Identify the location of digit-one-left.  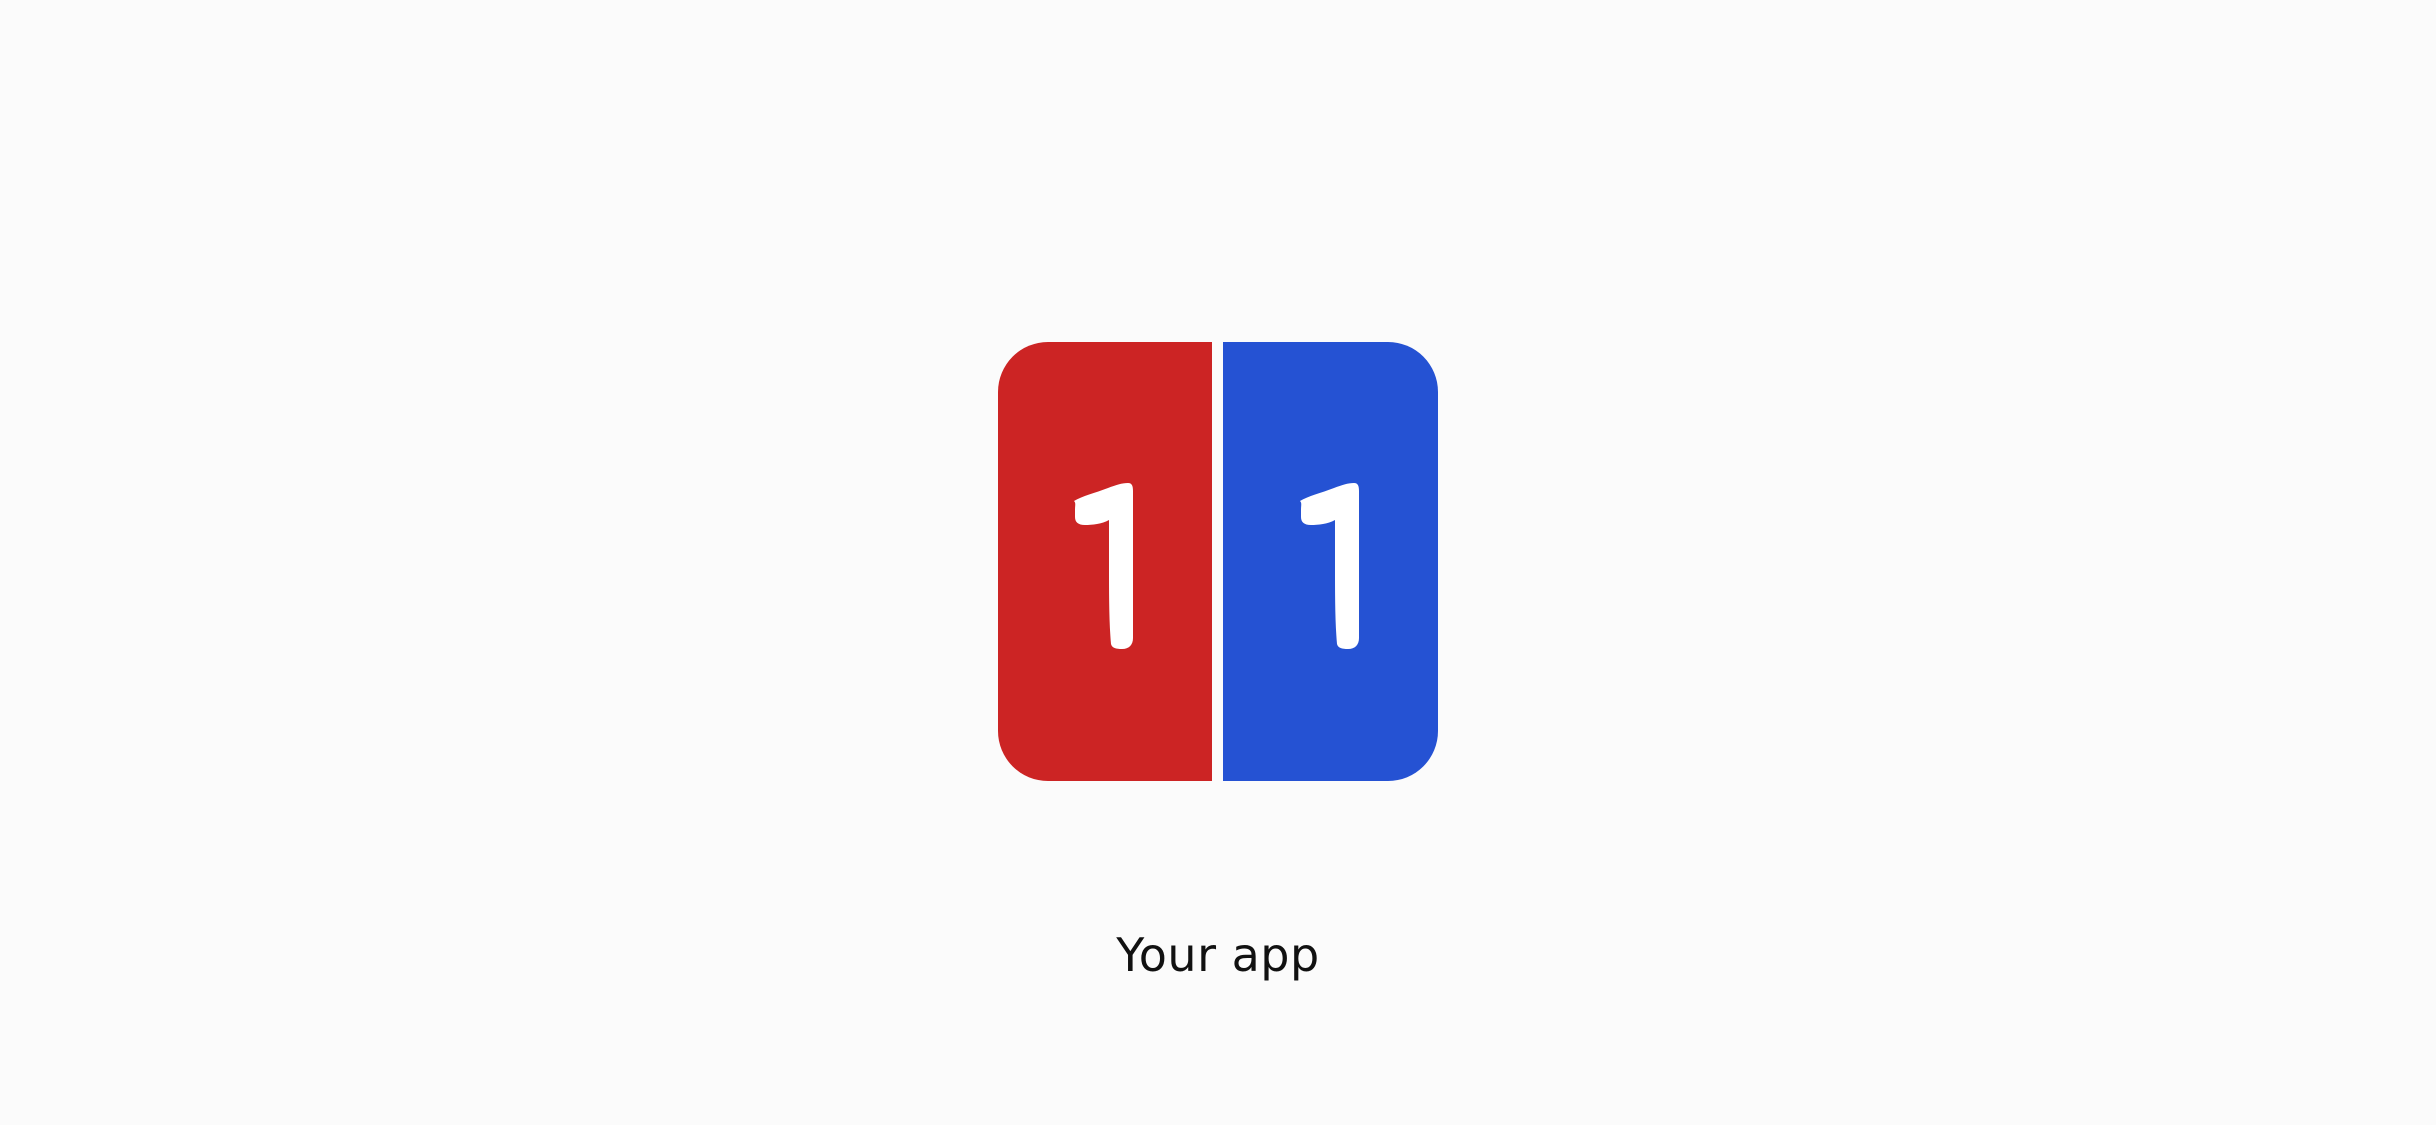
(1103, 565).